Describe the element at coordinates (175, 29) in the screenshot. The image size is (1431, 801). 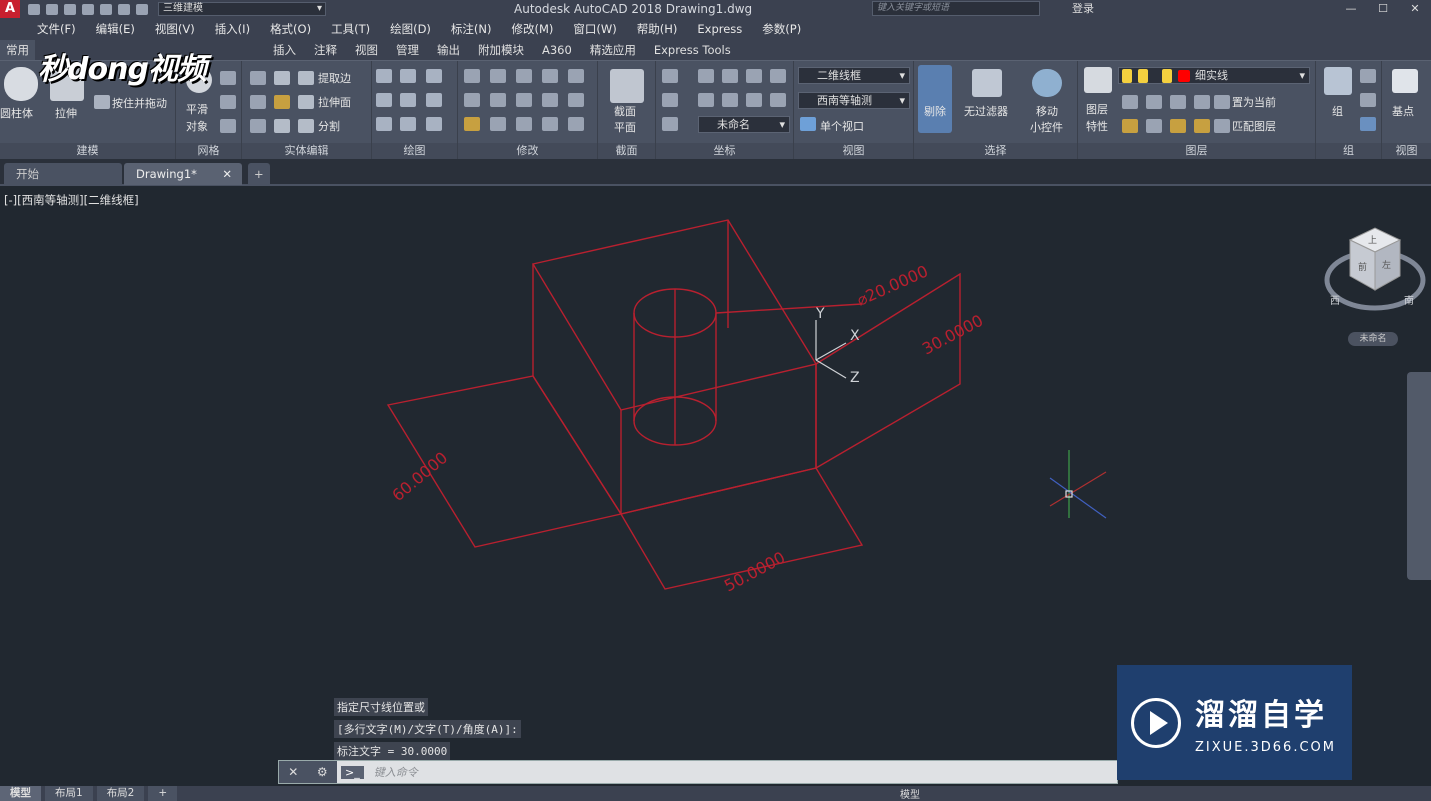
I see `menu-view: 视图(V)` at that location.